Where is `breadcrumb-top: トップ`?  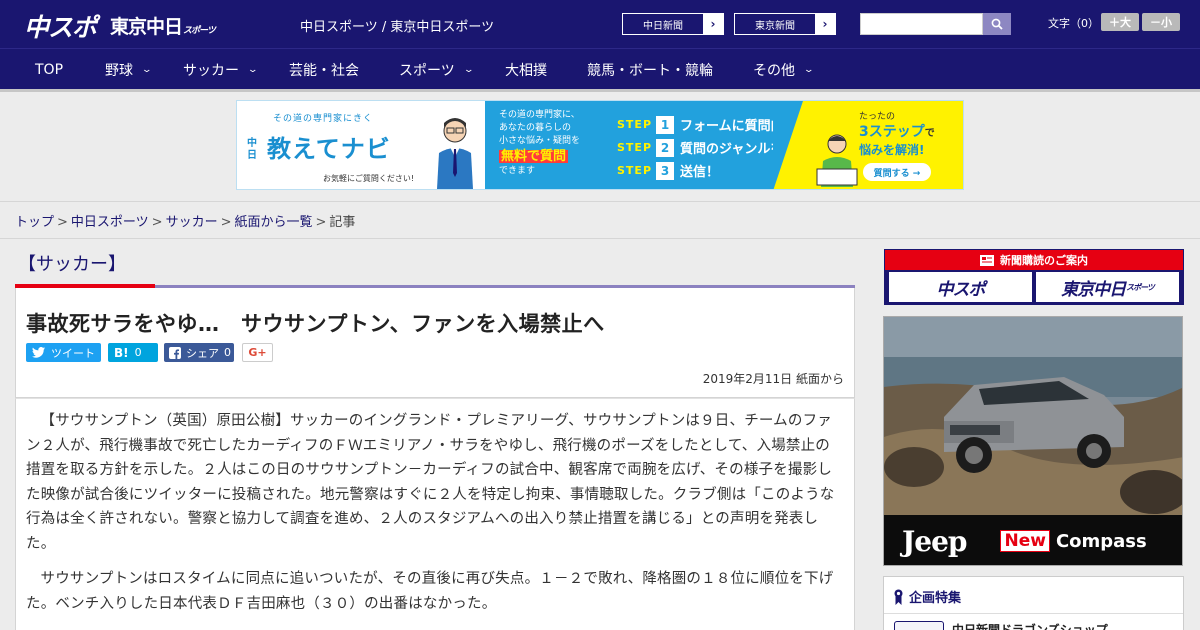
breadcrumb-top: トップ is located at coordinates (34, 222).